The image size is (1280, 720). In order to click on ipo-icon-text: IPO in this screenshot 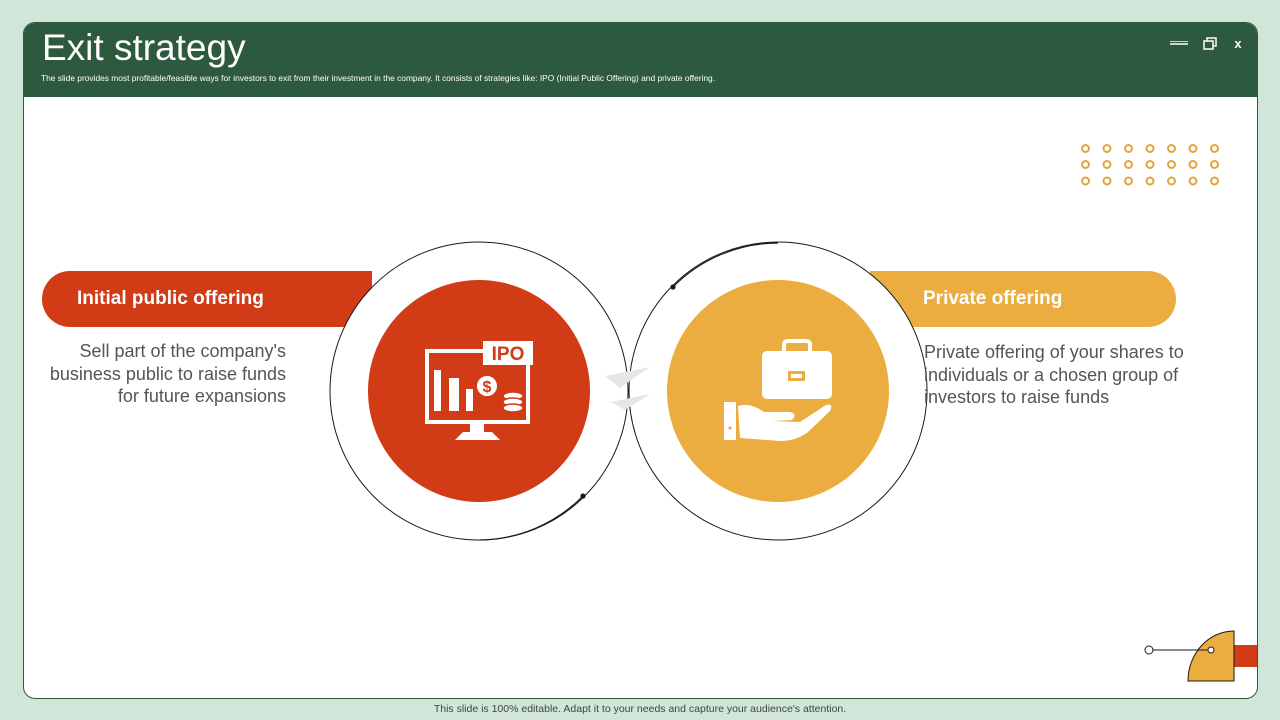, I will do `click(508, 354)`.